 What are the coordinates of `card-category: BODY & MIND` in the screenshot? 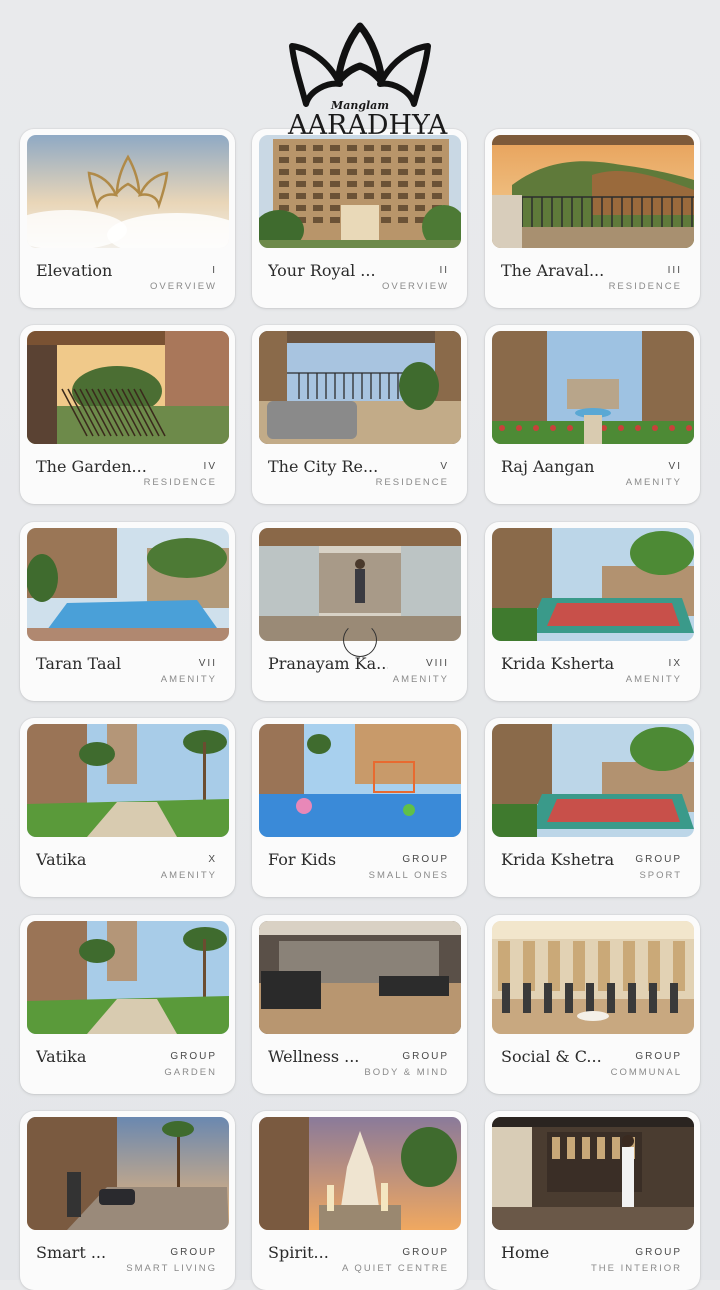 It's located at (406, 1072).